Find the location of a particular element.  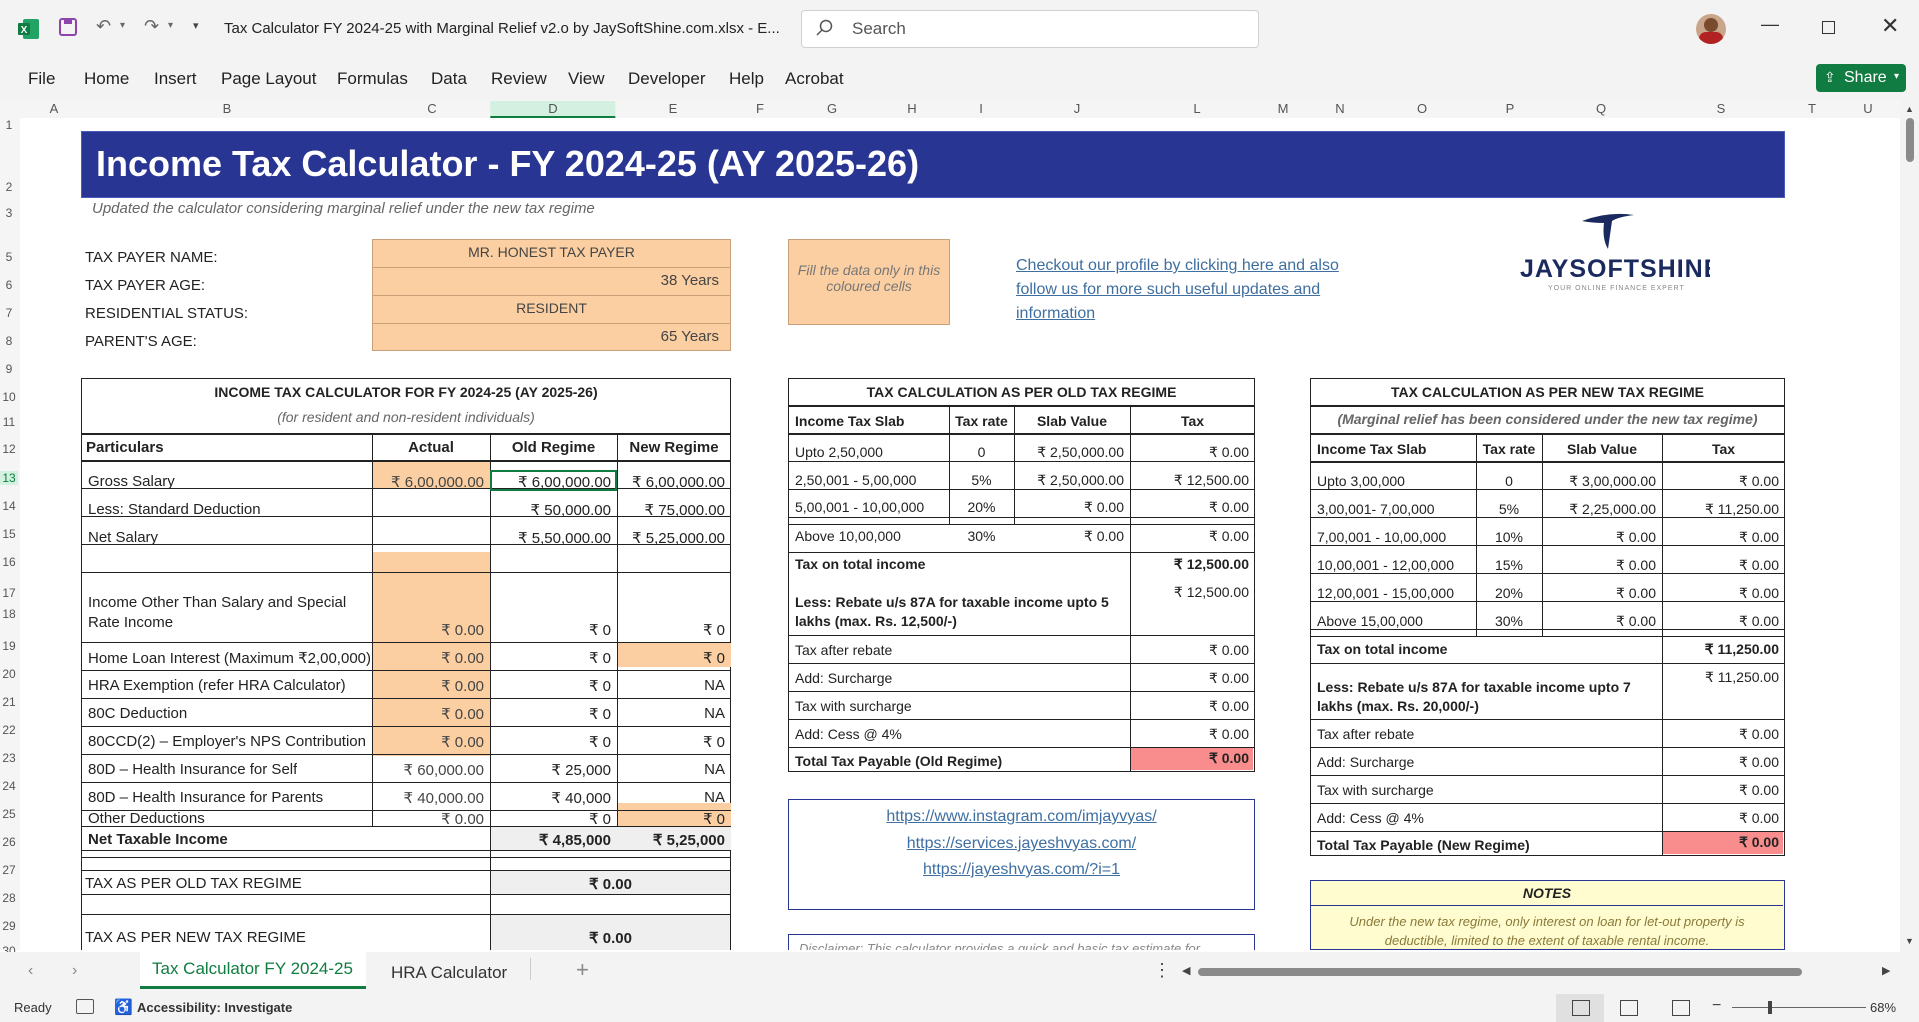

row-header: 20 is located at coordinates (9, 674).